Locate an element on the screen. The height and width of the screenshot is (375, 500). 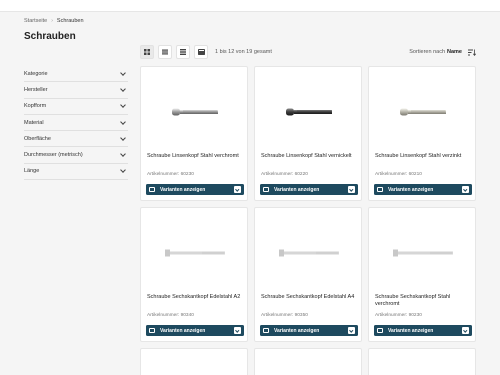
filter-label: Länge is located at coordinates (32, 171).